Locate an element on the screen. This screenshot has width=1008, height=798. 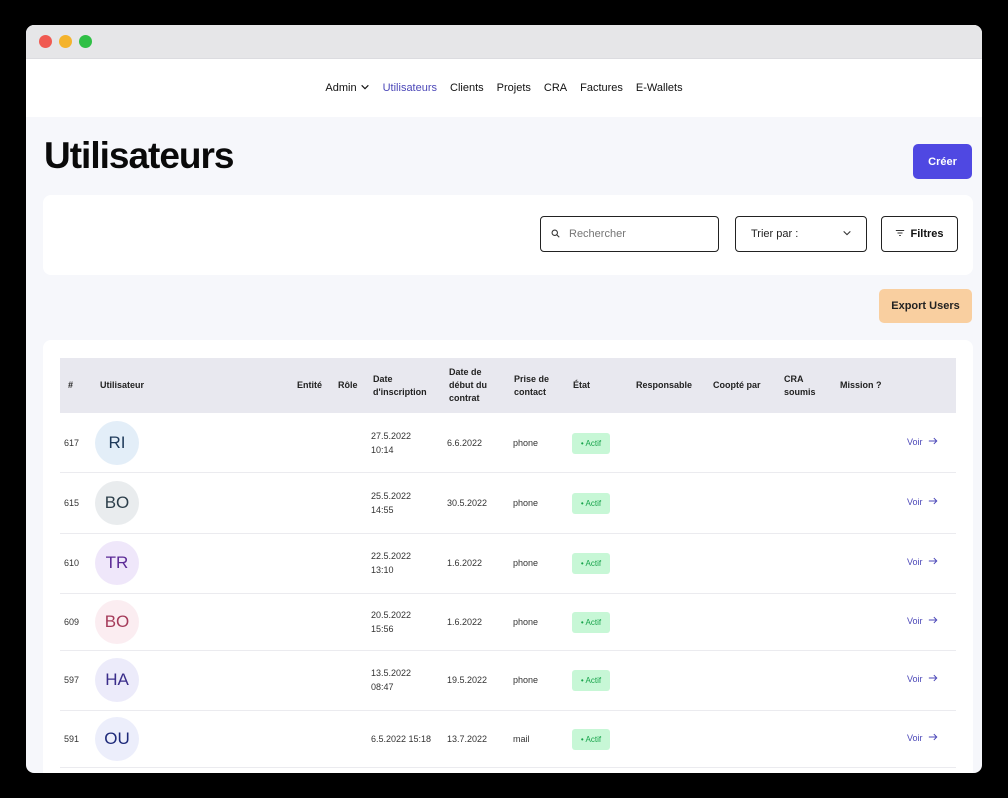
header-state: État is located at coordinates (582, 385).